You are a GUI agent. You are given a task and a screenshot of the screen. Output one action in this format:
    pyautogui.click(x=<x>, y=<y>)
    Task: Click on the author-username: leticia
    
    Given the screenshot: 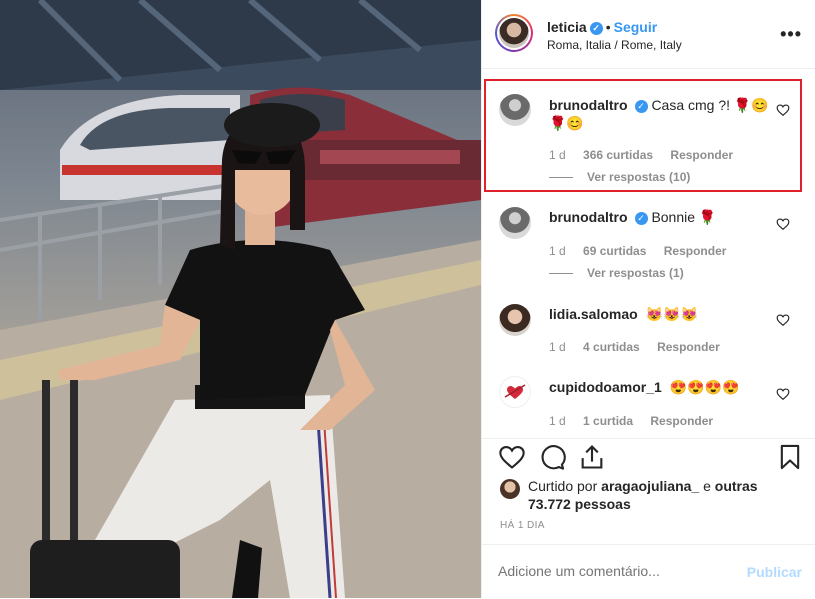 What is the action you would take?
    pyautogui.click(x=567, y=27)
    